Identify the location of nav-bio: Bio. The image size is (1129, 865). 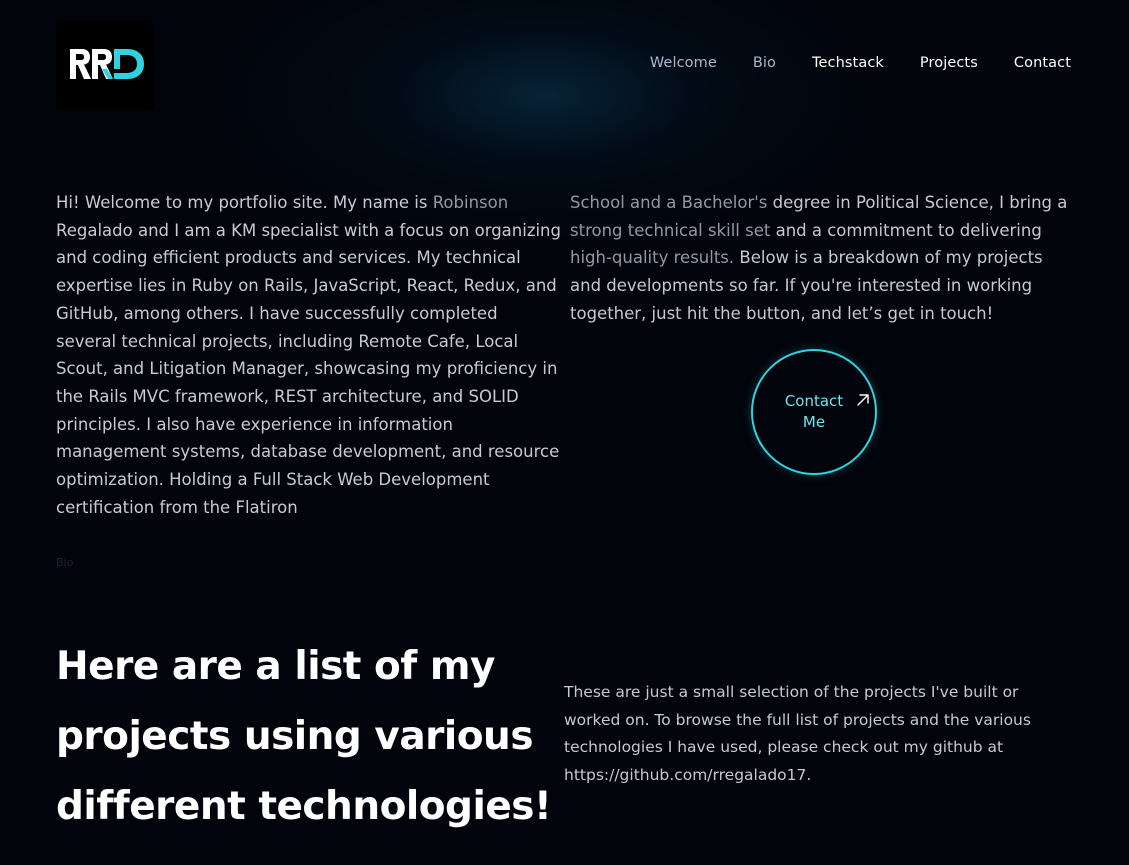
(764, 63).